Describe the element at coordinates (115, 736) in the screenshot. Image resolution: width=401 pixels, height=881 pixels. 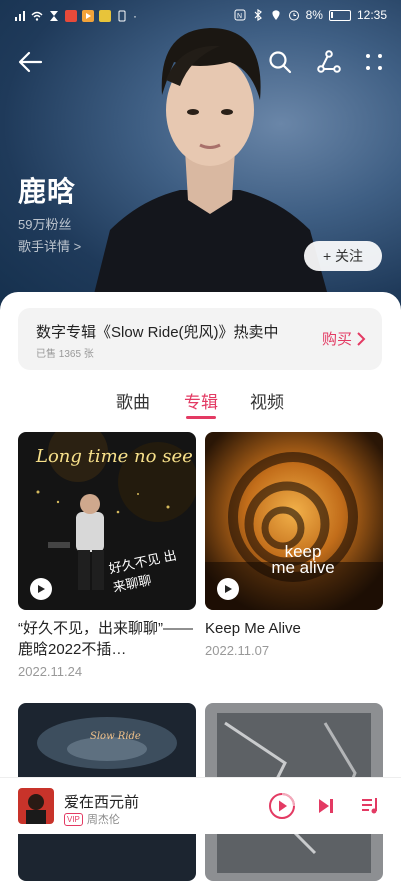
I see `cover-text: Slow Ride` at that location.